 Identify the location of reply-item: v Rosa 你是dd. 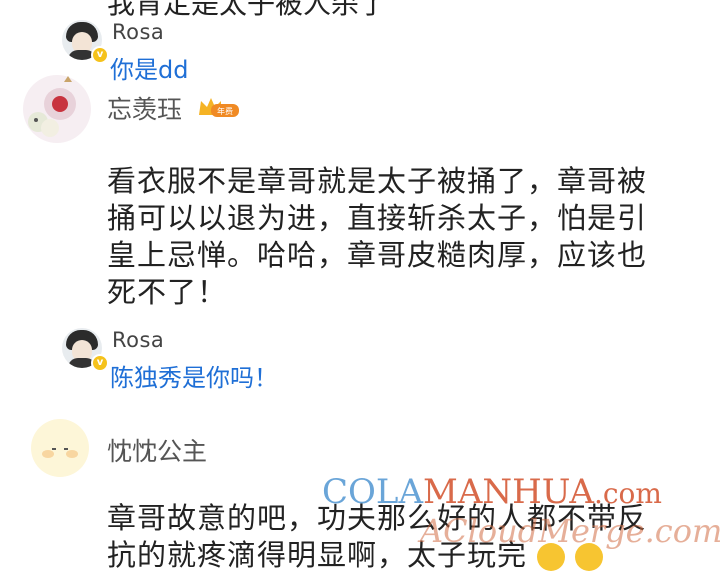
(362, 52).